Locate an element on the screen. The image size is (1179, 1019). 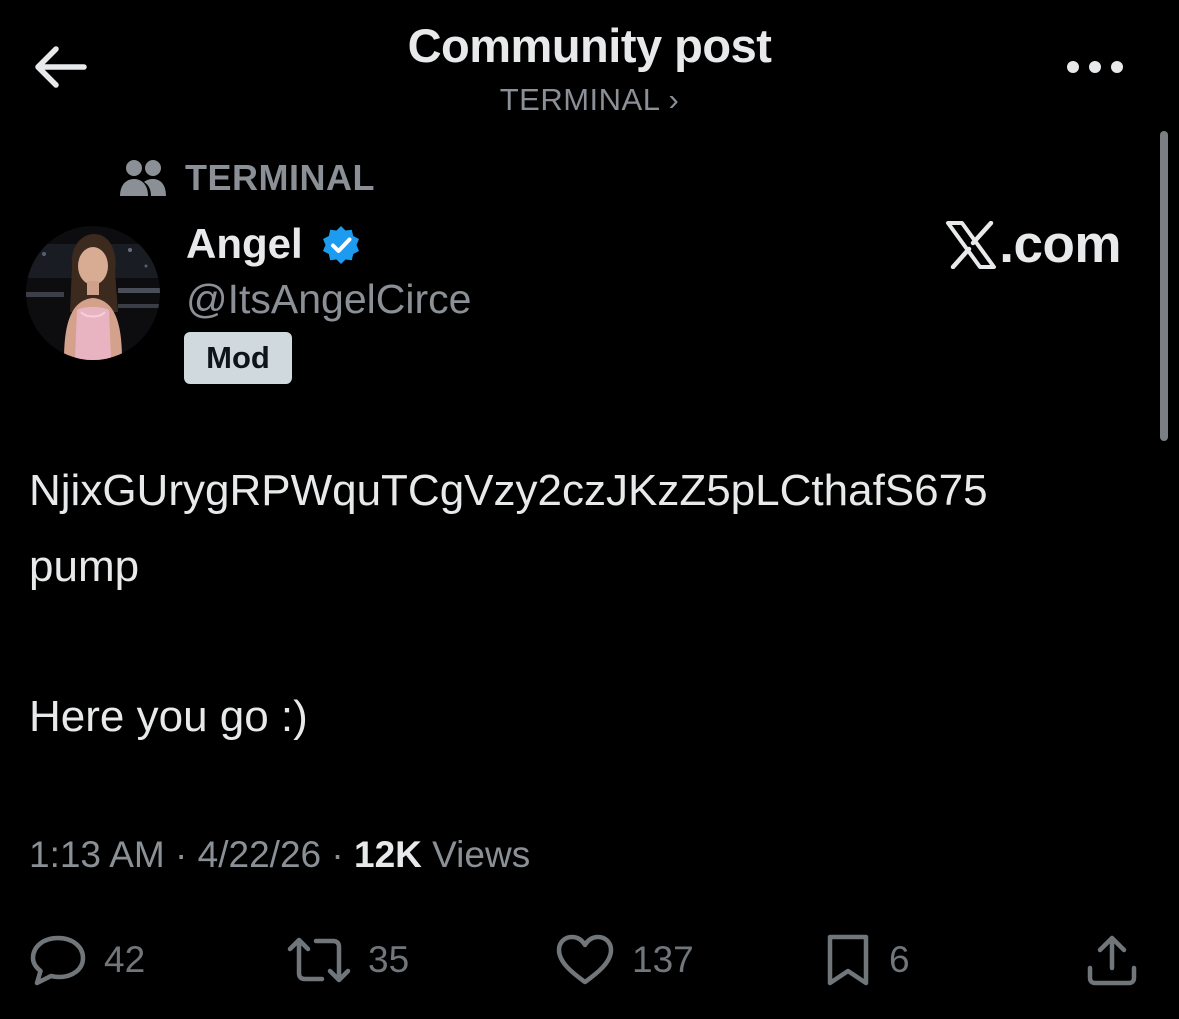
profile-photo is located at coordinates (93, 293).